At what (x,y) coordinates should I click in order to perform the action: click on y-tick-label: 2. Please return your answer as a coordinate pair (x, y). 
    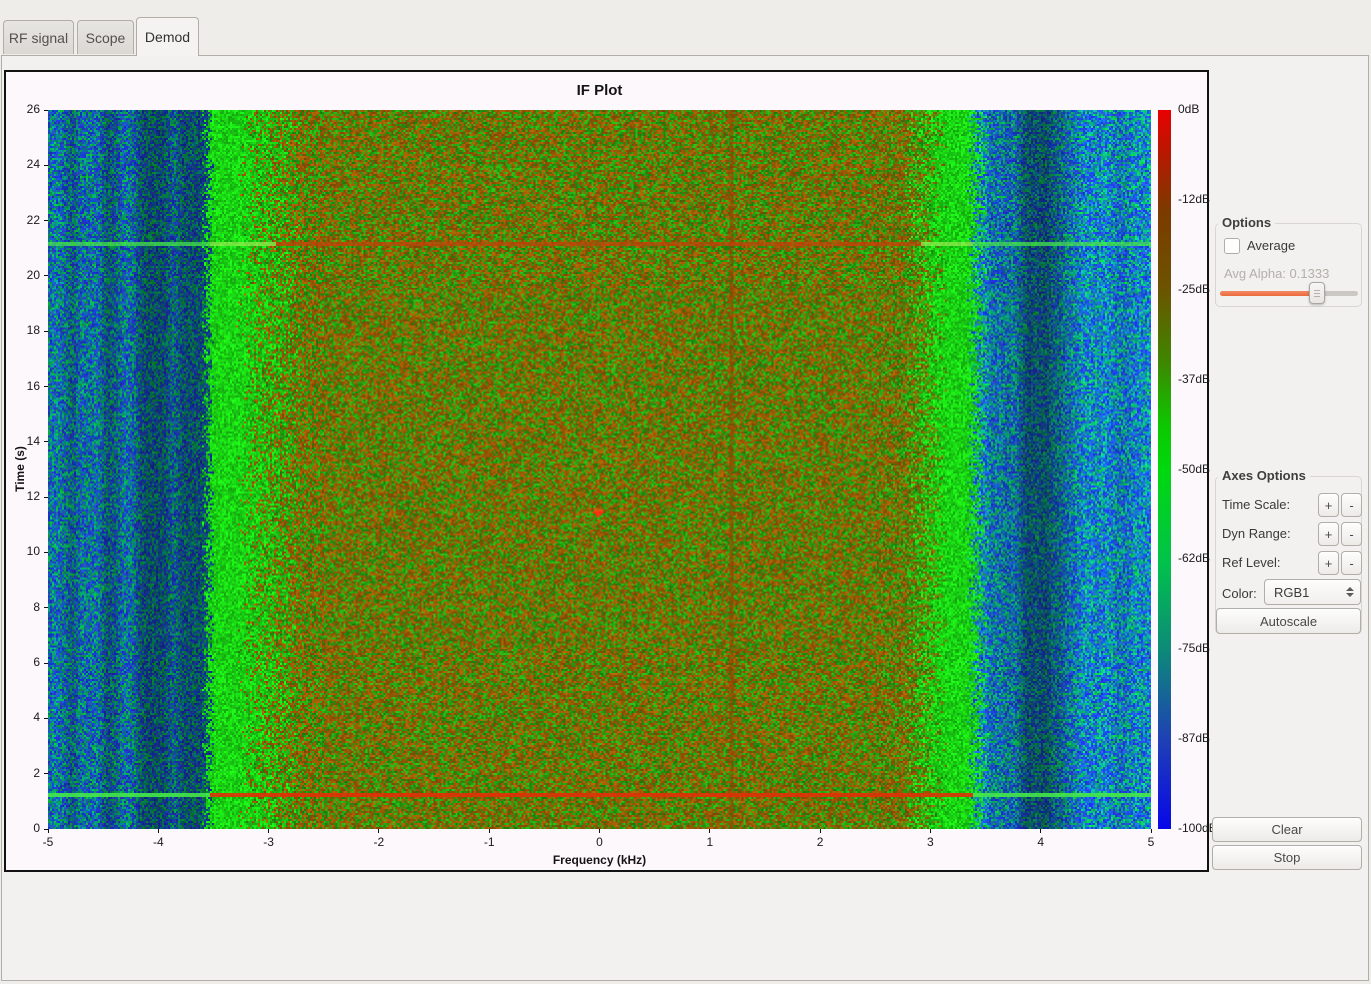
    Looking at the image, I should click on (36, 772).